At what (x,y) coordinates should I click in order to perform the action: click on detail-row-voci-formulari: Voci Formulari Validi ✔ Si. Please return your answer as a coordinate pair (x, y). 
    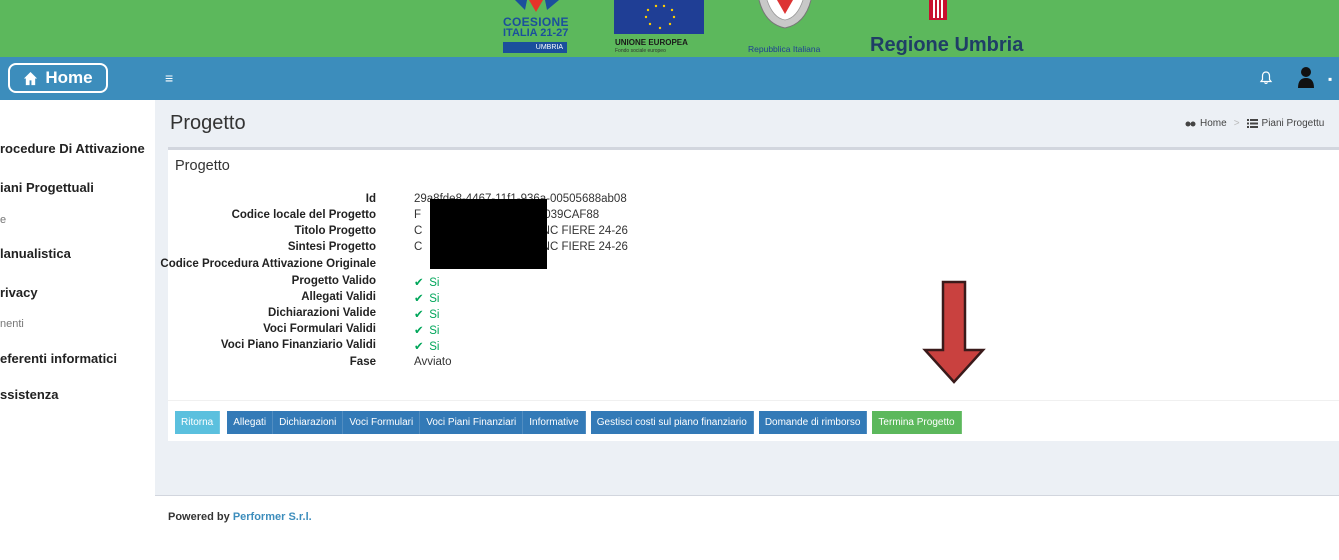
    Looking at the image, I should click on (556, 331).